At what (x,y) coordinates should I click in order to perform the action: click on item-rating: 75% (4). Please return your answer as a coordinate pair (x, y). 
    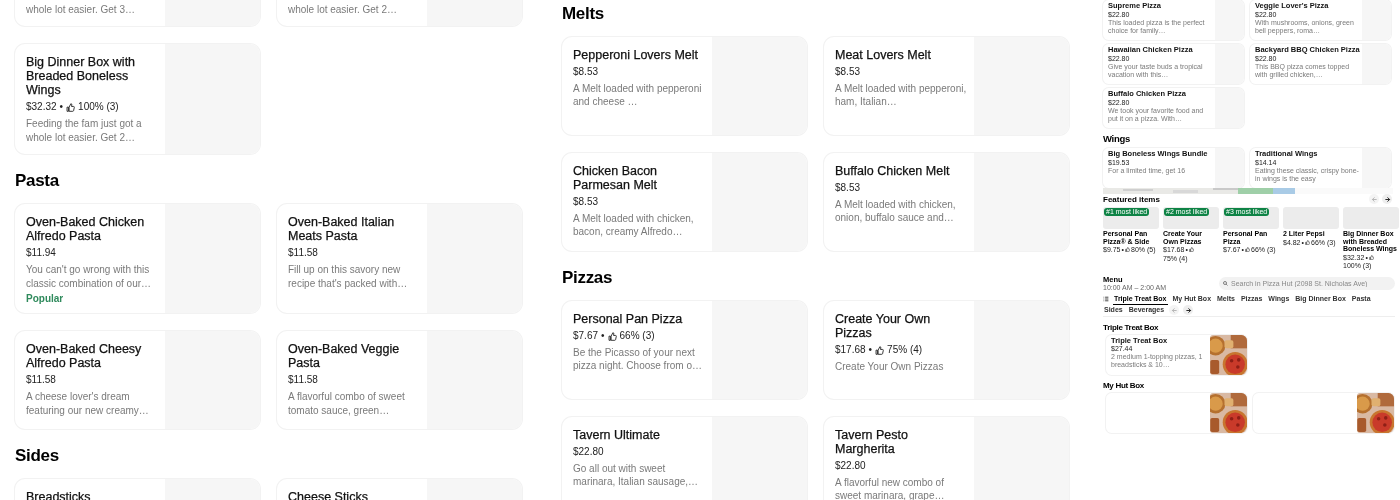
    Looking at the image, I should click on (905, 350).